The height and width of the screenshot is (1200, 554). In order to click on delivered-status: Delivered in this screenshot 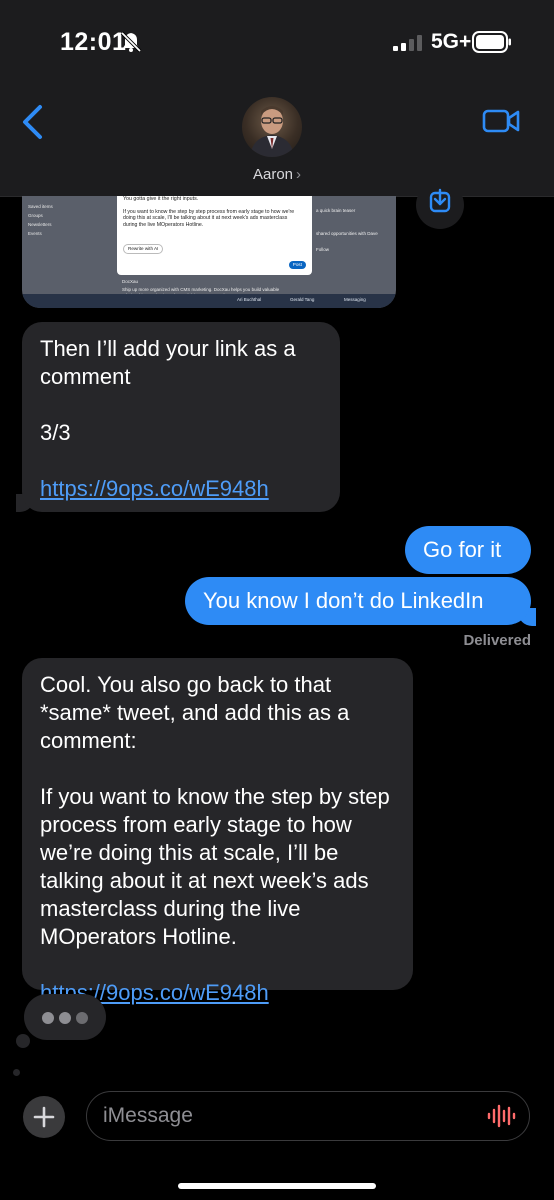, I will do `click(497, 640)`.